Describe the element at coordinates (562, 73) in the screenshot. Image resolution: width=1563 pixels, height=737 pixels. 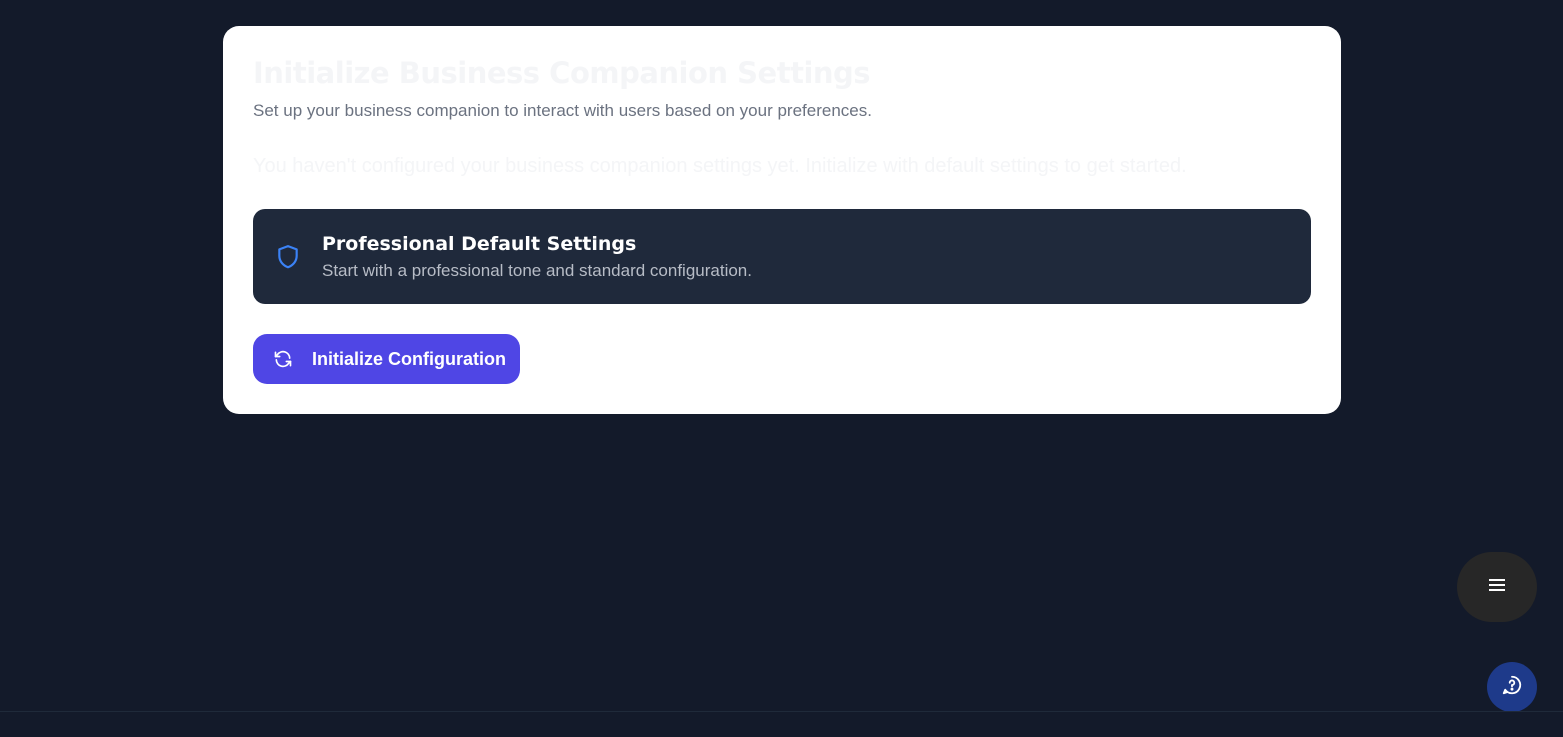
I see `page-title: Initialize Business Companion Settings` at that location.